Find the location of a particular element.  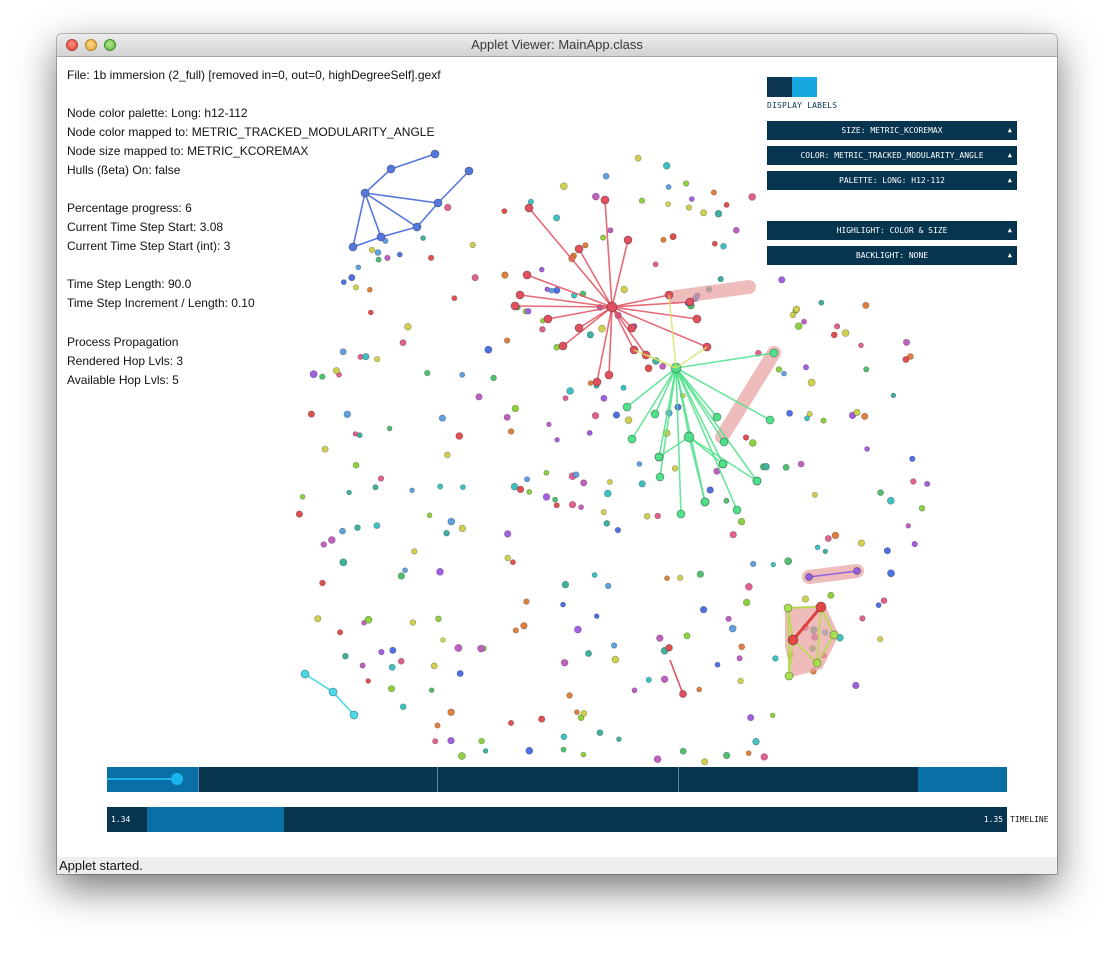

purple-pair-node is located at coordinates (809, 577).